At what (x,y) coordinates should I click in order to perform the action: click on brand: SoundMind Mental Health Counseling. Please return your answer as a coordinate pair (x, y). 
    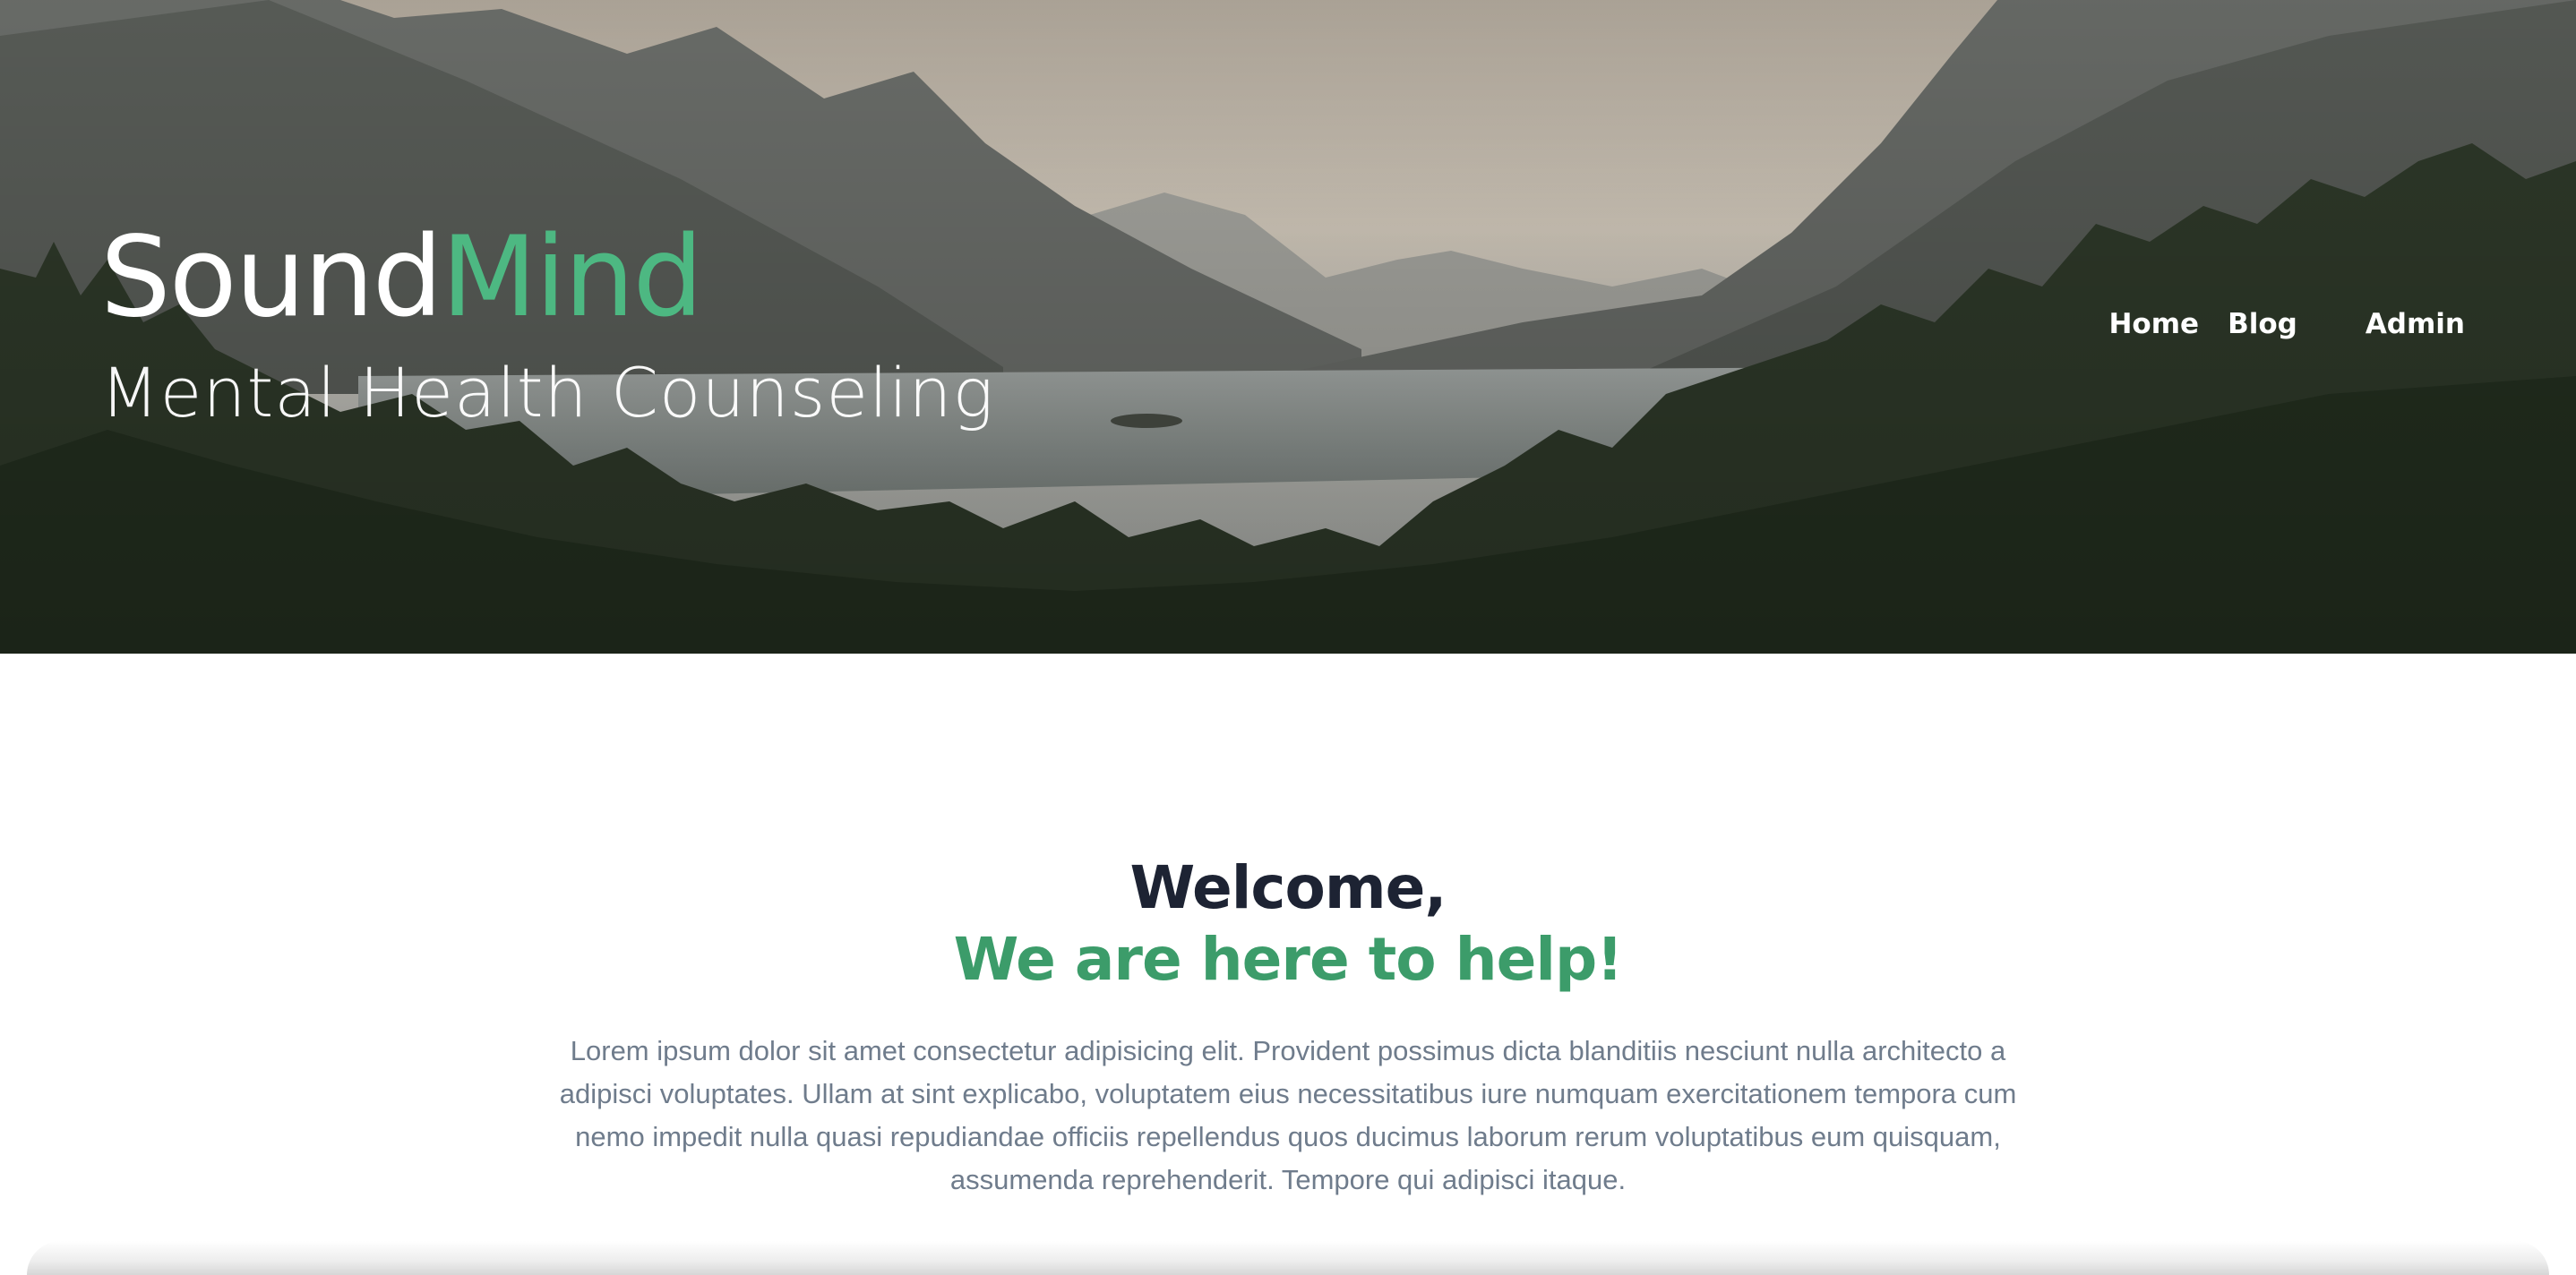
    Looking at the image, I should click on (547, 324).